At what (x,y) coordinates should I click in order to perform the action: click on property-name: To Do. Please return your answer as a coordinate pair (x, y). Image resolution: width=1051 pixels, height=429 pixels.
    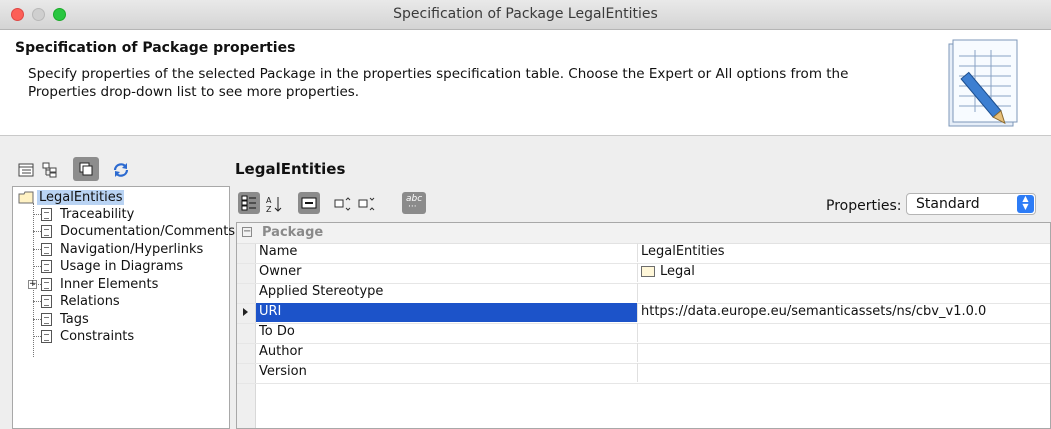
    Looking at the image, I should click on (277, 331).